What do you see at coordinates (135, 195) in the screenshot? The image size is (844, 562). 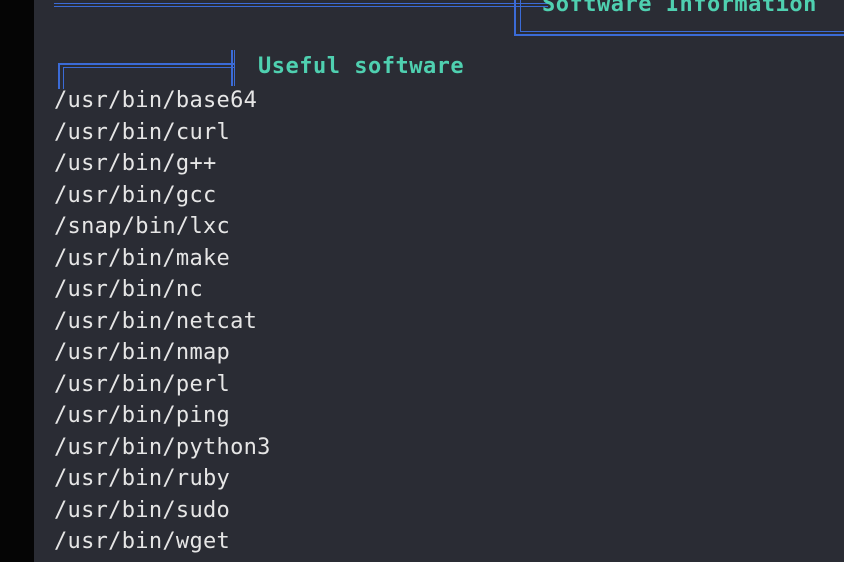 I see `list-item: /usr/bin/gcc` at bounding box center [135, 195].